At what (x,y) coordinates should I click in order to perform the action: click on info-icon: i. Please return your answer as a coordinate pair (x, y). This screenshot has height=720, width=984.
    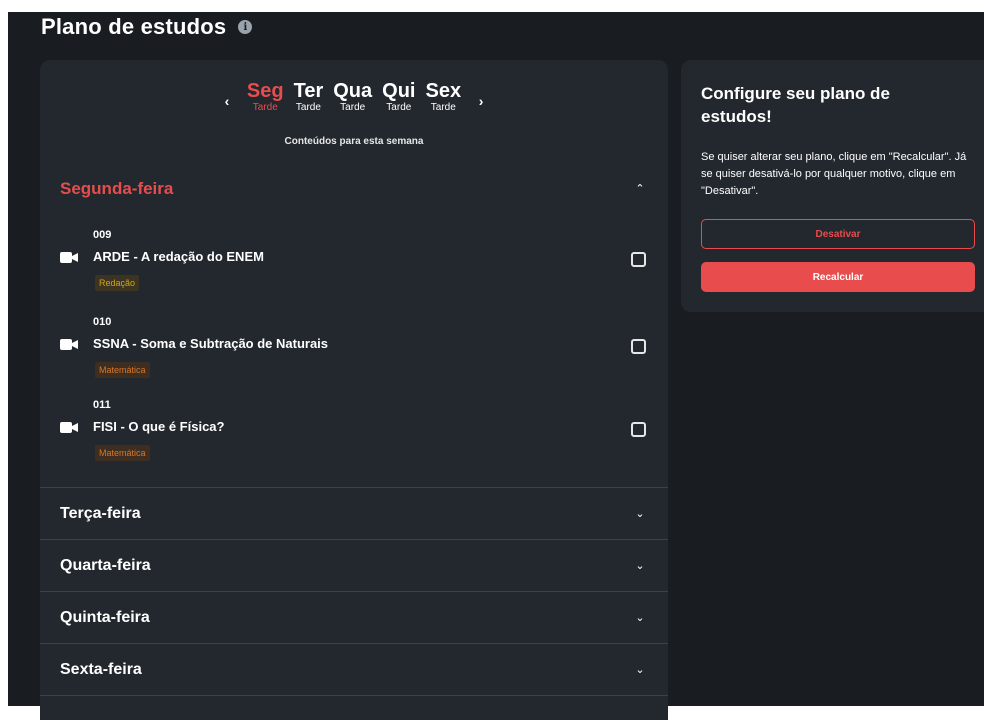
    Looking at the image, I should click on (245, 27).